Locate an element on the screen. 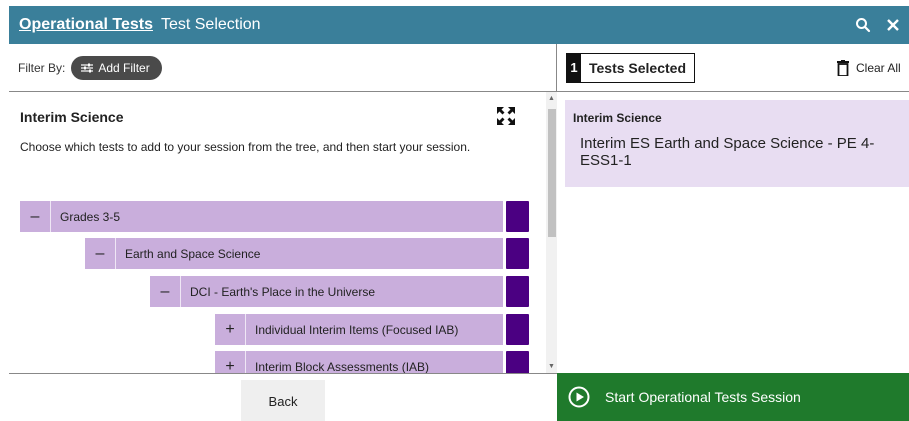  play-circle-icon is located at coordinates (579, 397).